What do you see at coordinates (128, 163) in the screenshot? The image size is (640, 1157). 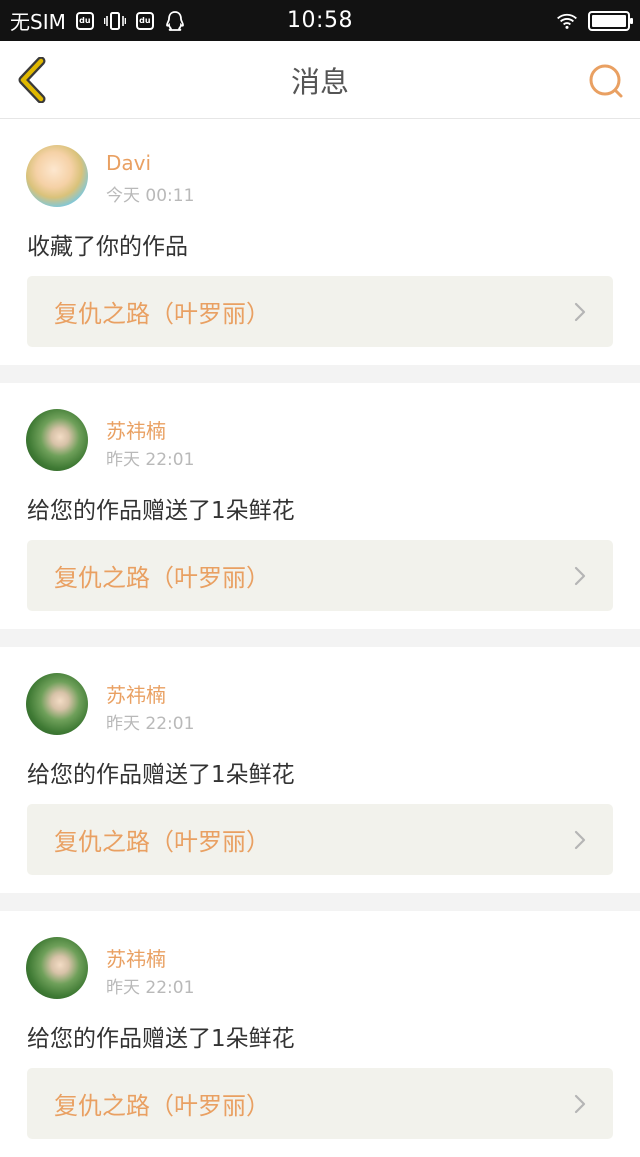 I see `user-name: Davi` at bounding box center [128, 163].